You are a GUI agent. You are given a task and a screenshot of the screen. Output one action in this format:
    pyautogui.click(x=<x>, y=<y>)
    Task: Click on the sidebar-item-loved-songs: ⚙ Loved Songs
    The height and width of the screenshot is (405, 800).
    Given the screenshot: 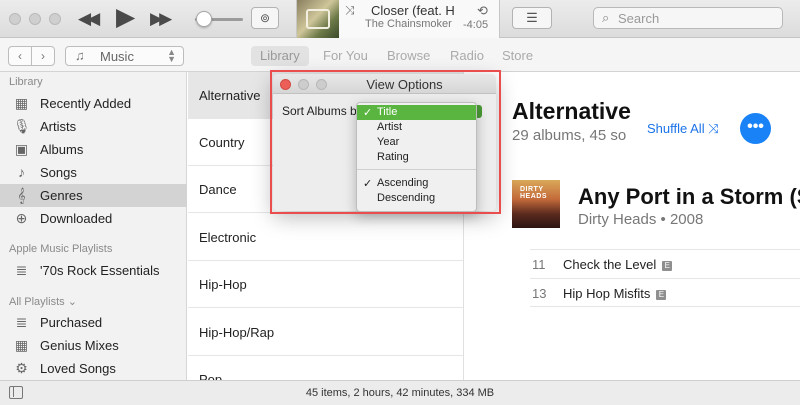 What is the action you would take?
    pyautogui.click(x=93, y=368)
    